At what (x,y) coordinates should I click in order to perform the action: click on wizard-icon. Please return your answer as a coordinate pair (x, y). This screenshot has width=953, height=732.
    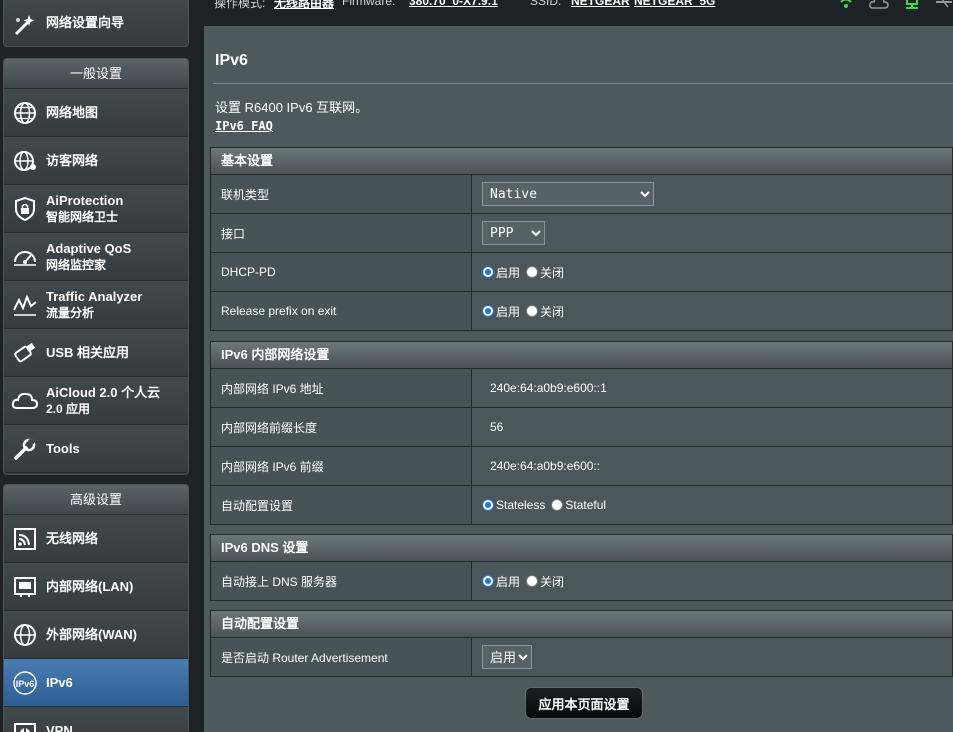
    Looking at the image, I should click on (25, 25).